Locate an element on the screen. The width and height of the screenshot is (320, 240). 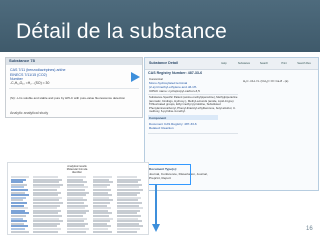
toolbar-button-help: Help is located at coordinates (224, 63).